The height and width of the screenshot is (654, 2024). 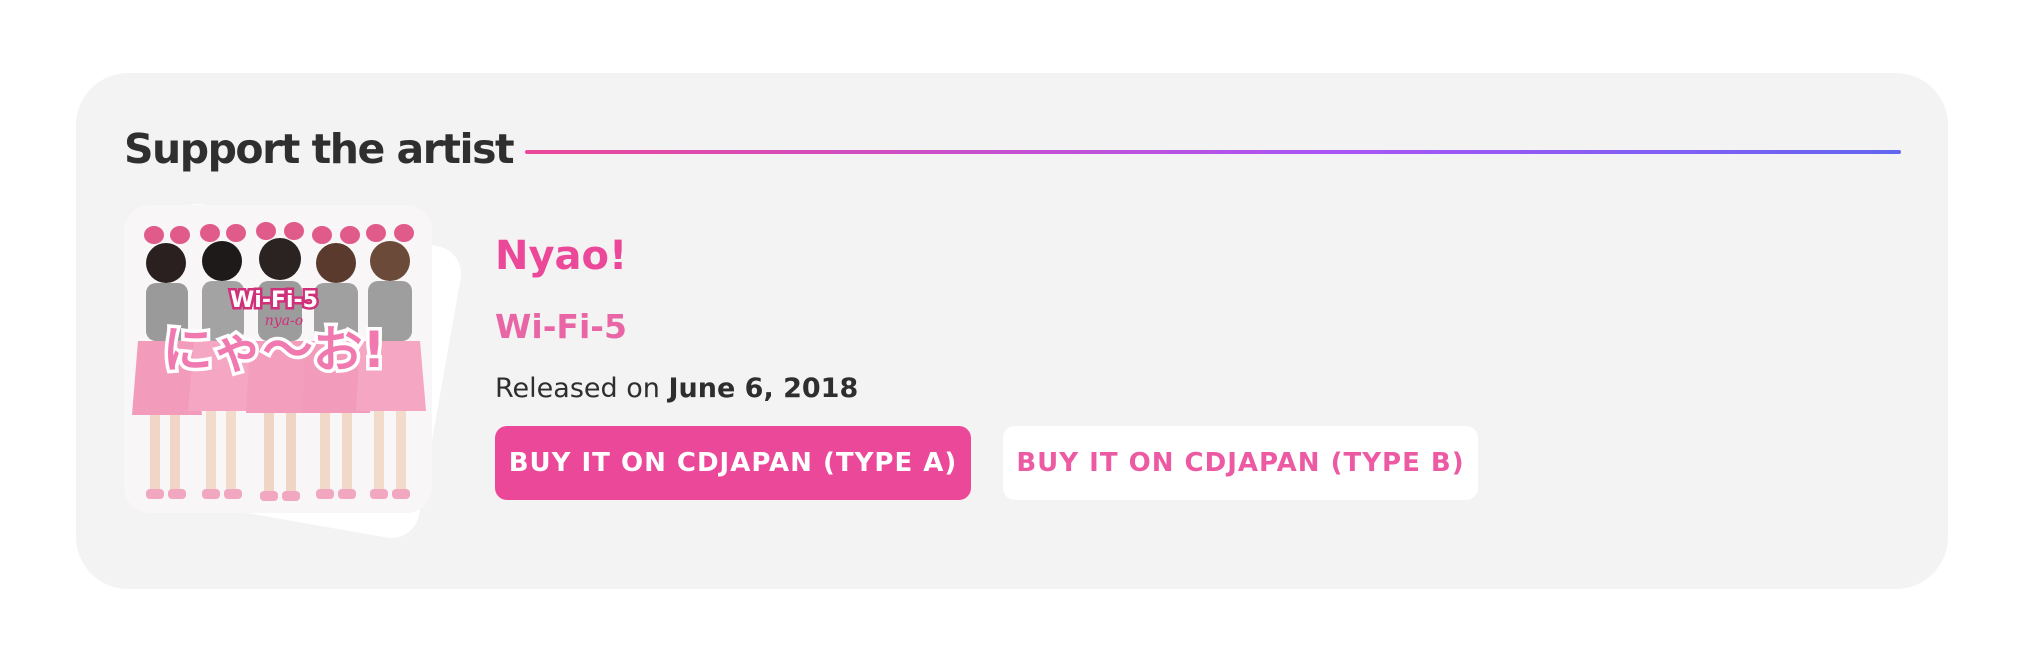 What do you see at coordinates (763, 388) in the screenshot?
I see `release-date: June 6, 2018` at bounding box center [763, 388].